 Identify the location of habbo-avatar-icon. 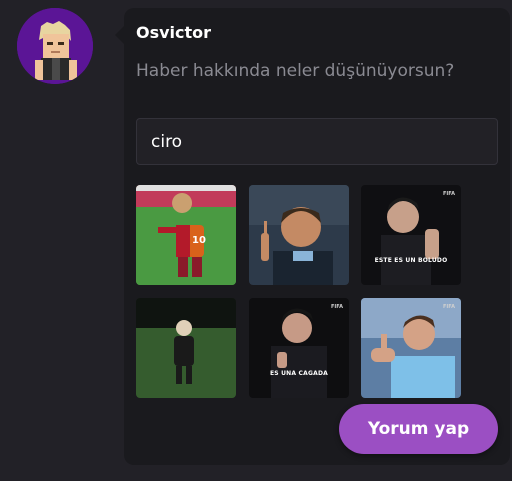
(55, 46).